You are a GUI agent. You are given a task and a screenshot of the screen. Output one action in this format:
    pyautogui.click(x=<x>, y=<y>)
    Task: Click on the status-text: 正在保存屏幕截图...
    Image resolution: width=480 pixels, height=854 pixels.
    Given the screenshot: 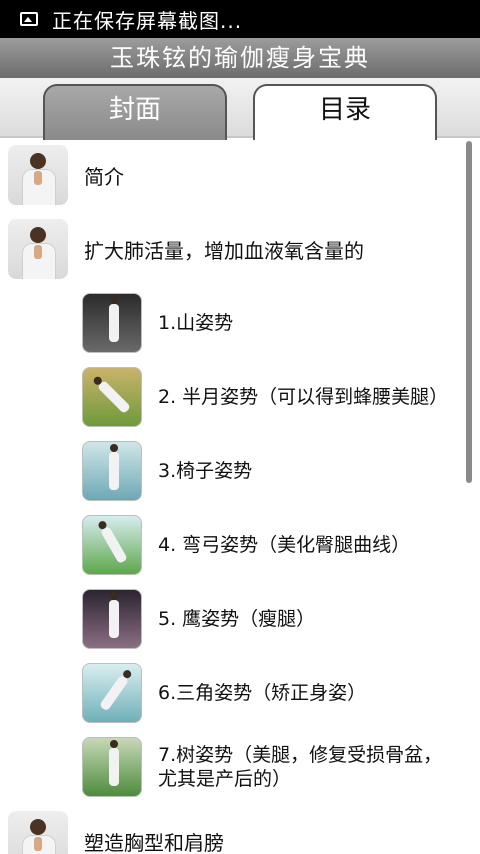 What is the action you would take?
    pyautogui.click(x=147, y=20)
    